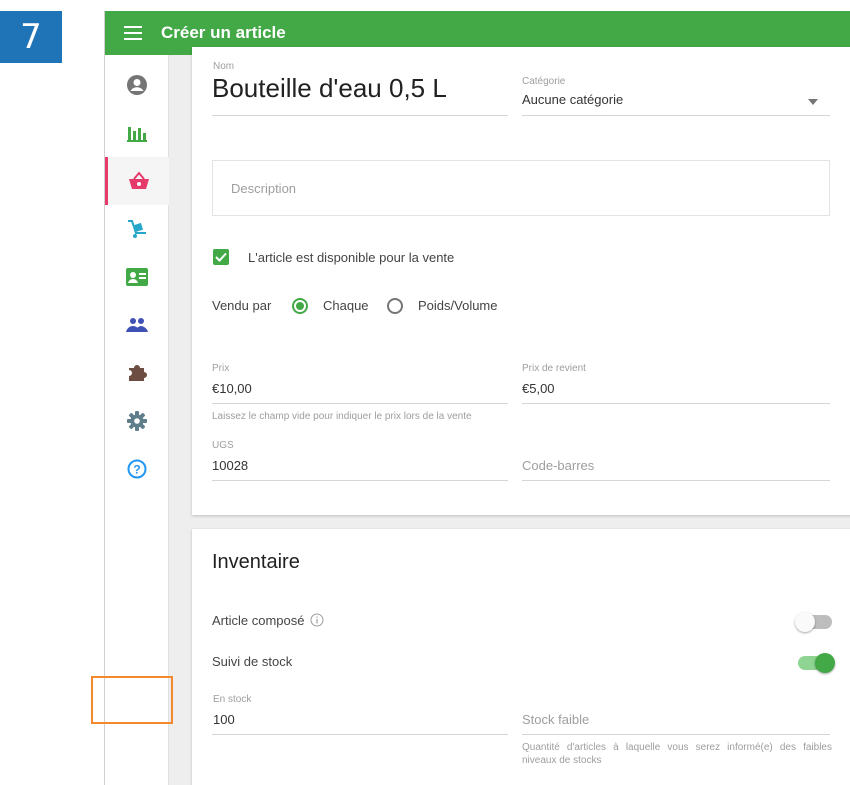 The image size is (850, 785). Describe the element at coordinates (256, 562) in the screenshot. I see `inventory-title: Inventaire` at that location.